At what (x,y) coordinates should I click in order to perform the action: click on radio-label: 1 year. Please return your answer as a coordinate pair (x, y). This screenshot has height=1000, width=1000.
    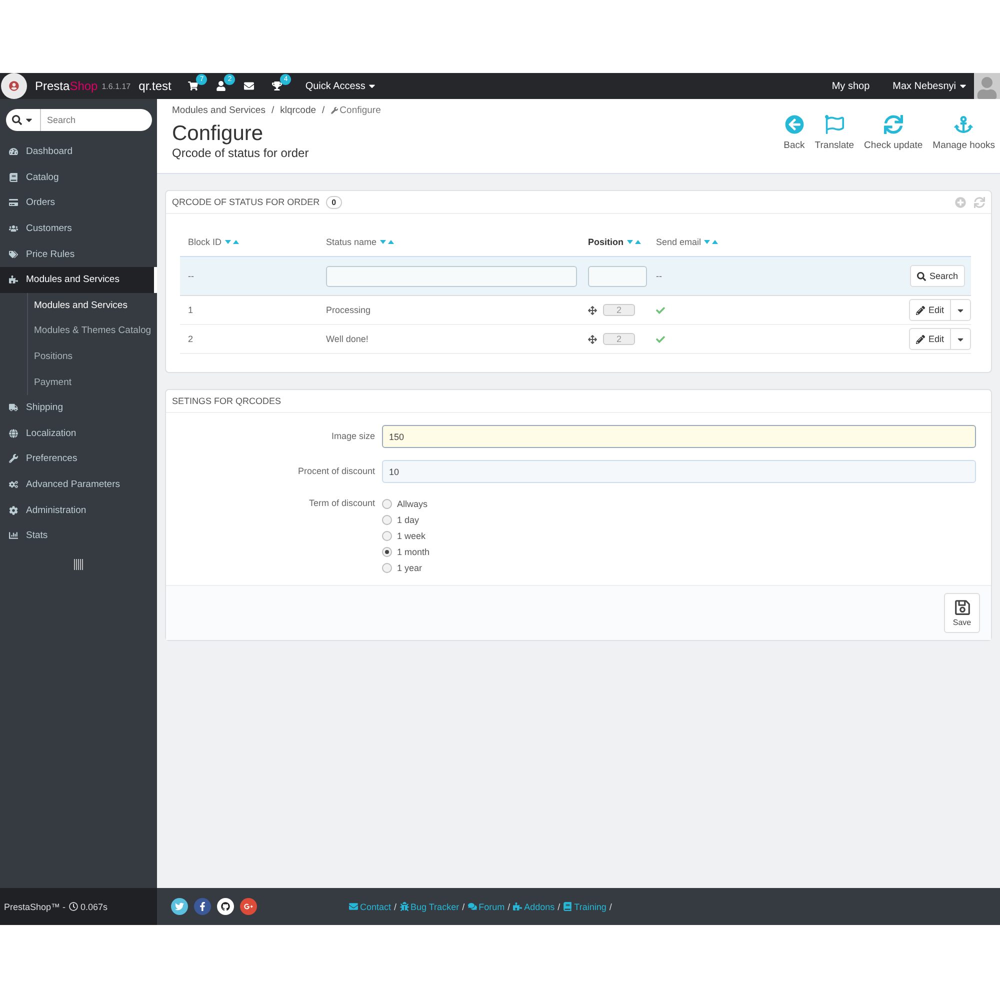
    Looking at the image, I should click on (409, 568).